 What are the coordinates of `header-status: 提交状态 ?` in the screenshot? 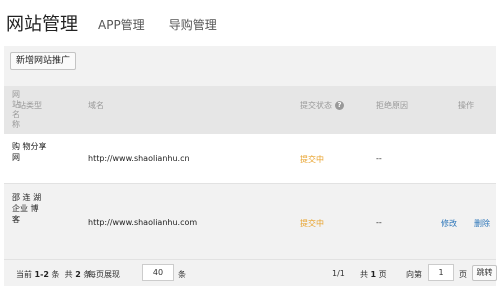 It's located at (322, 105).